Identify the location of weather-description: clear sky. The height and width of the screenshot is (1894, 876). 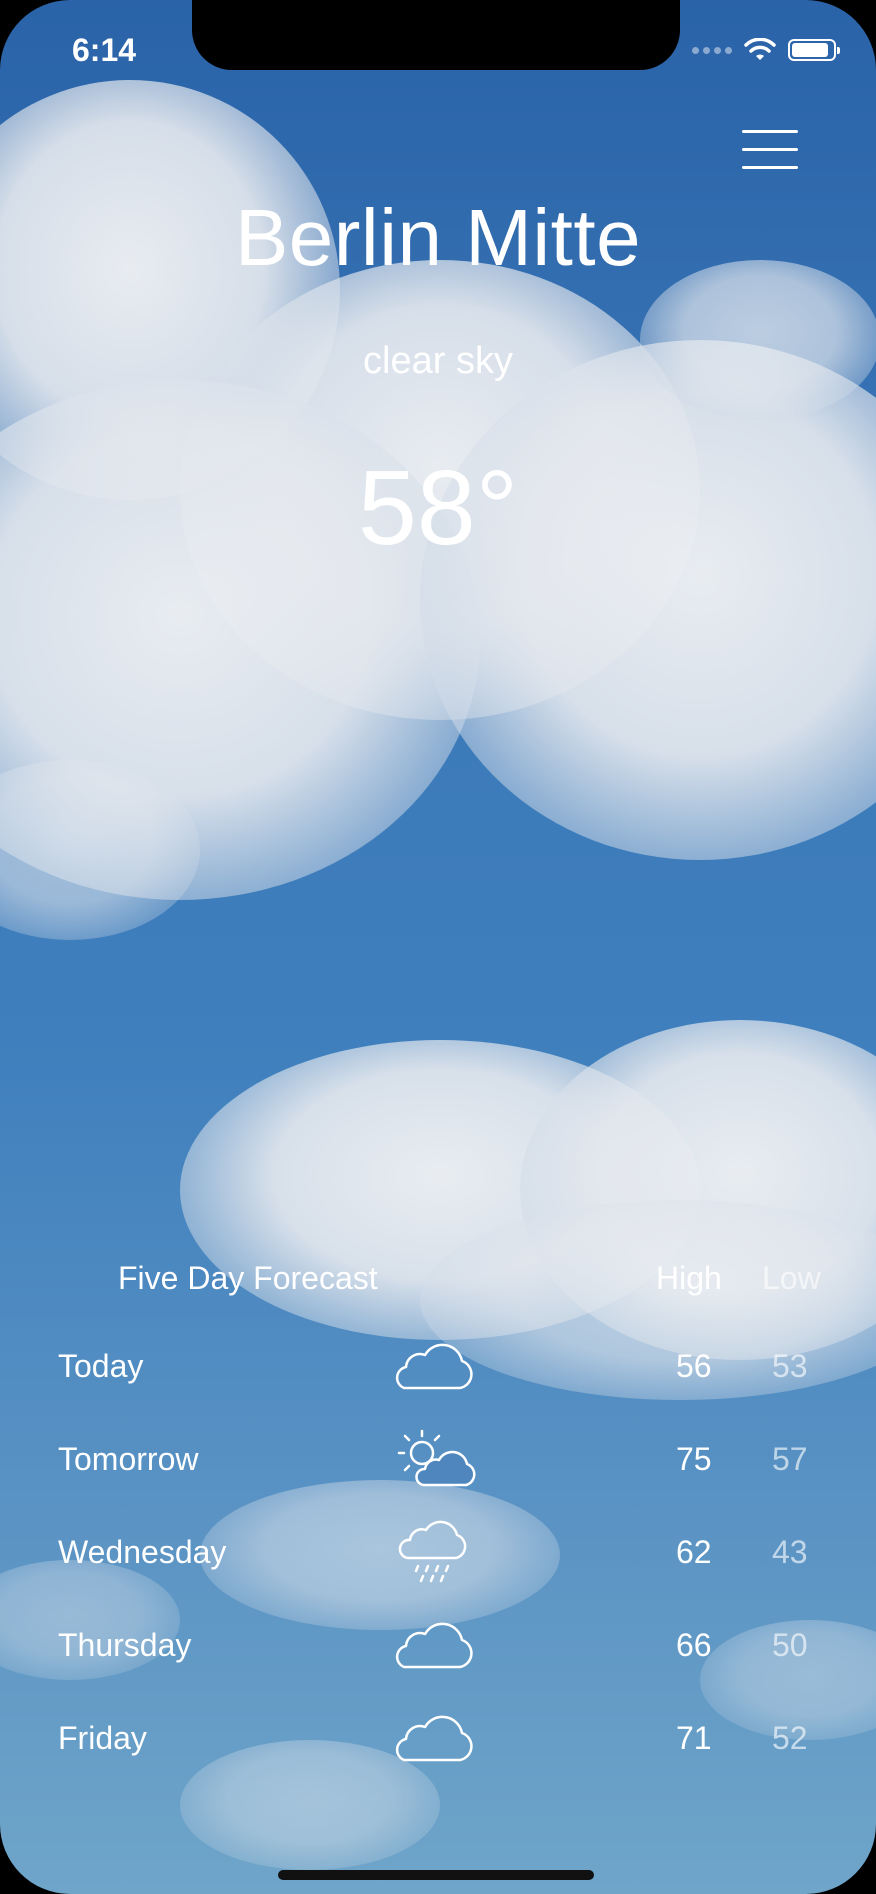
(438, 361).